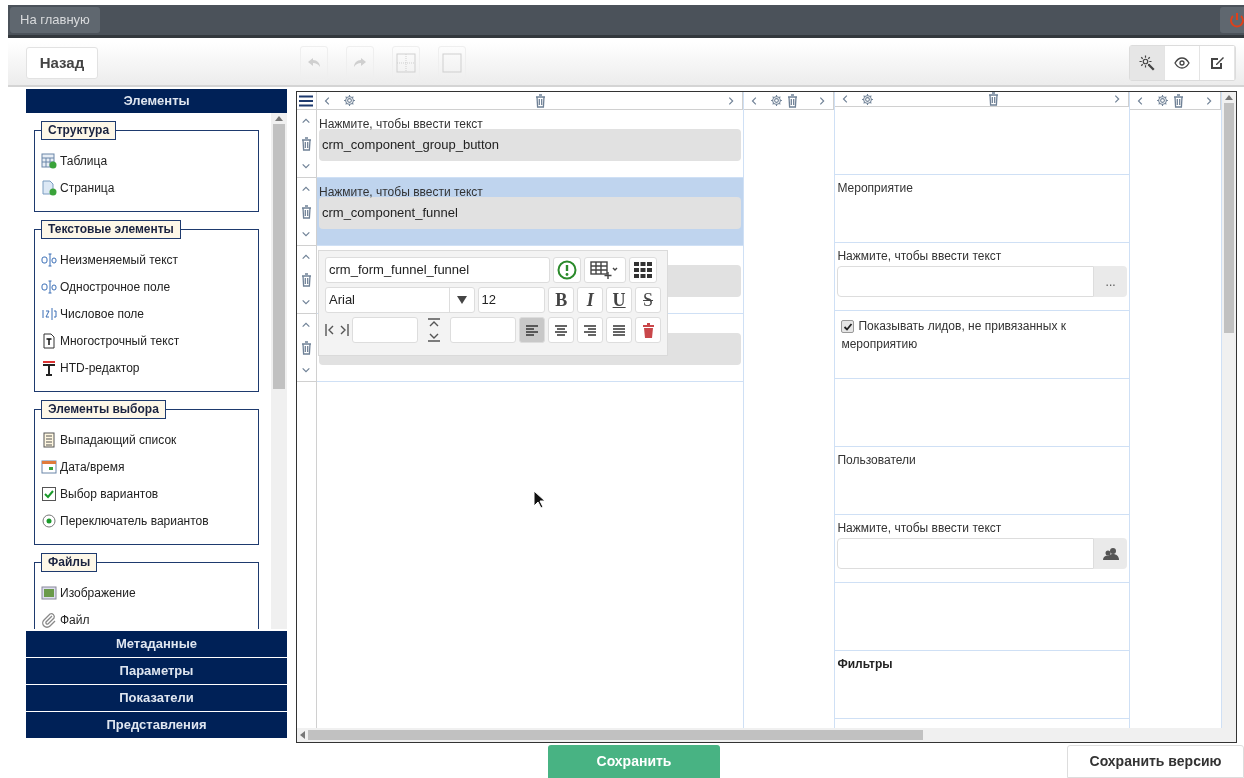 This screenshot has width=1244, height=778. I want to click on font-select: Arial, so click(400, 300).